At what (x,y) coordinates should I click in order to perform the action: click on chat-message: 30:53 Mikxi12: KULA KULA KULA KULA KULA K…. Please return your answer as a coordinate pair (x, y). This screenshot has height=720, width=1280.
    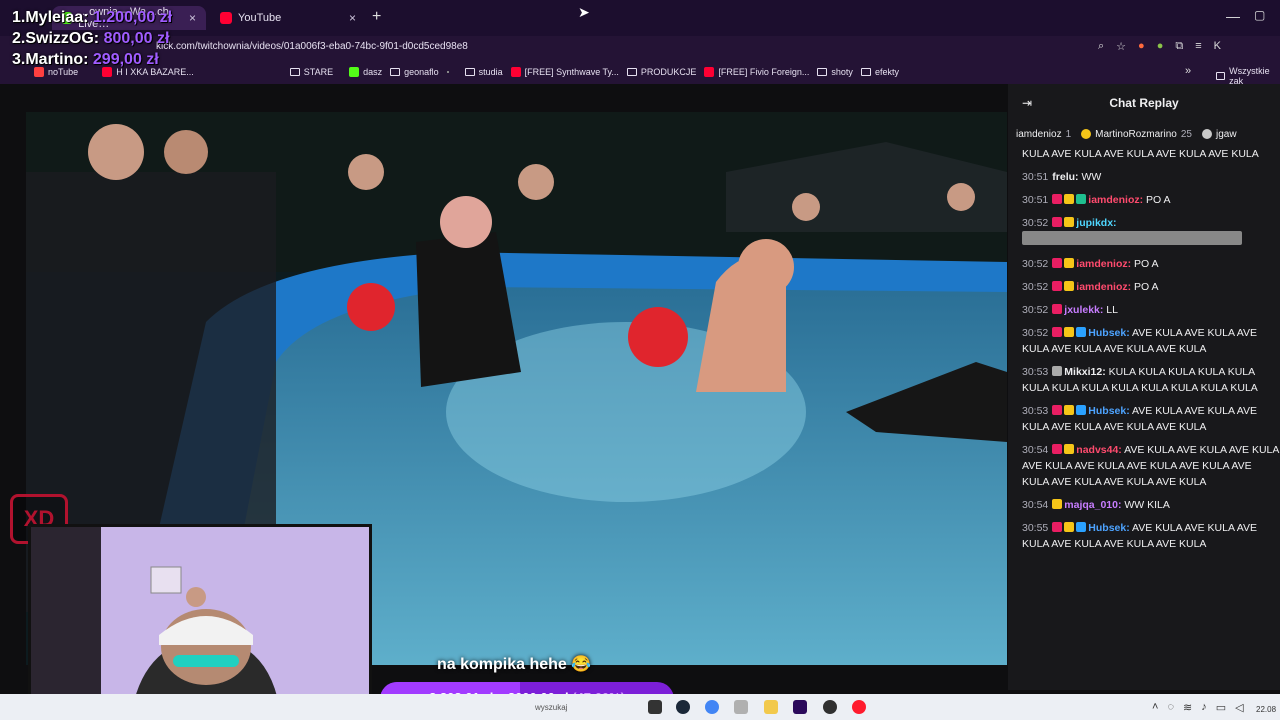
    Looking at the image, I should click on (1151, 380).